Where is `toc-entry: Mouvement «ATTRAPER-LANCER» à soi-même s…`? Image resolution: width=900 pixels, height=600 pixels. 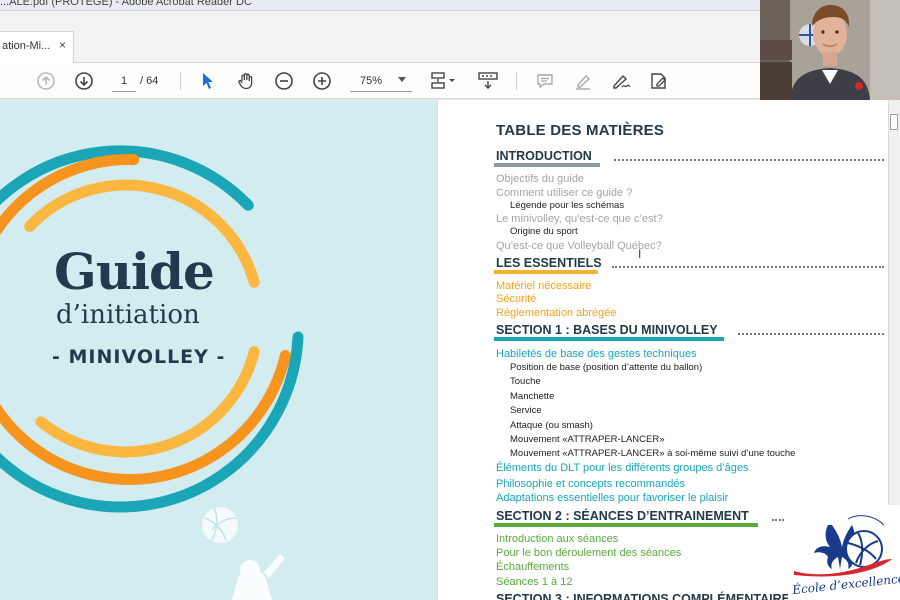 toc-entry: Mouvement «ATTRAPER-LANCER» à soi-même s… is located at coordinates (652, 453).